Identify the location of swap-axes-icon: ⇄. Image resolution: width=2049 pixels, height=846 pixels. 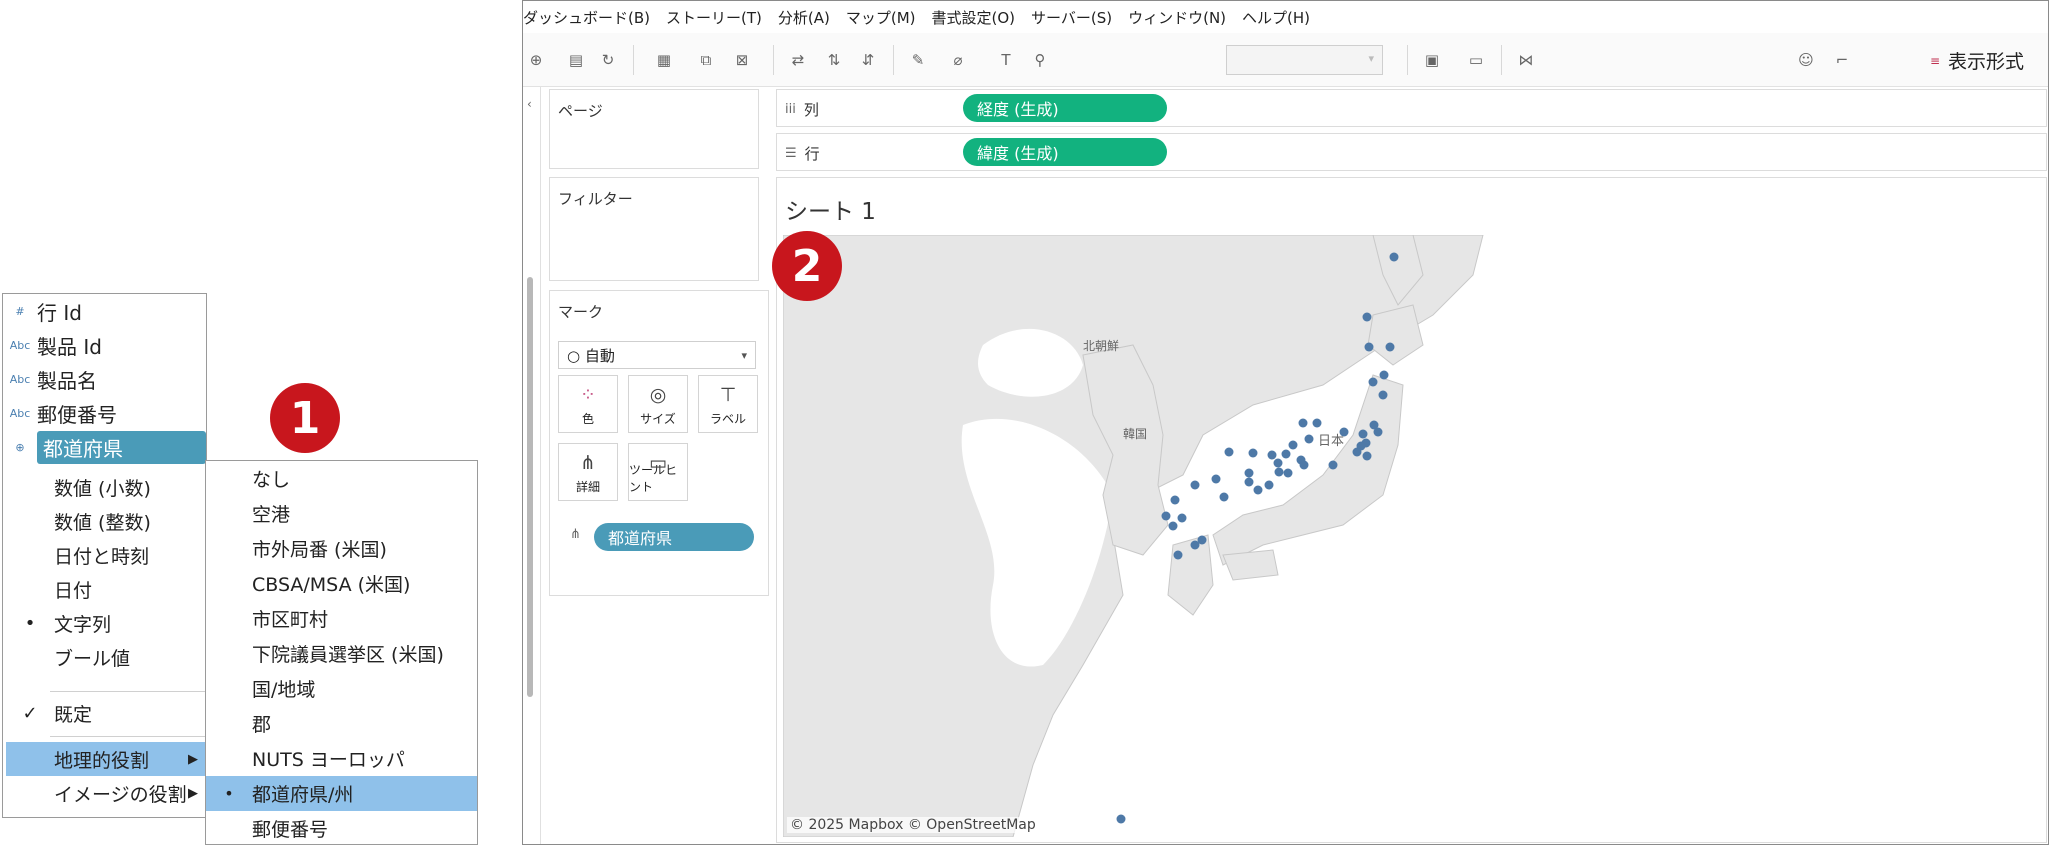
(798, 60).